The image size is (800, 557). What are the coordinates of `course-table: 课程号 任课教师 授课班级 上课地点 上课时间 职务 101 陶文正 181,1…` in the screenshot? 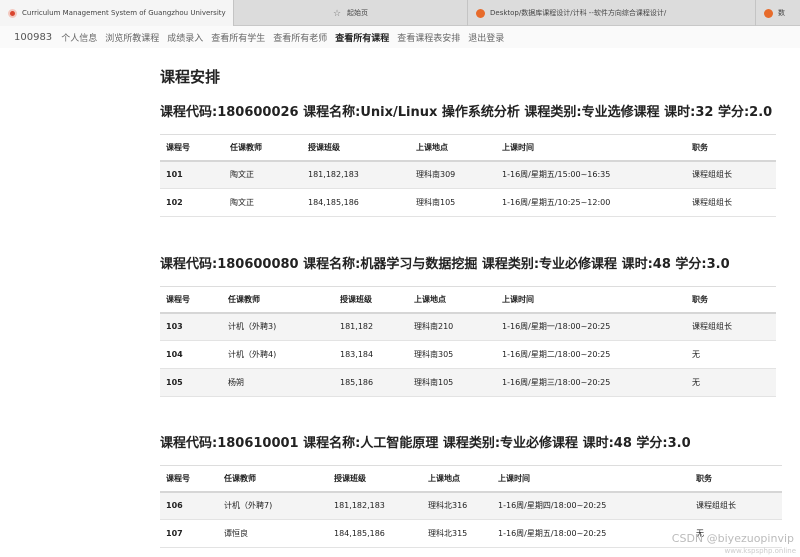 It's located at (468, 175).